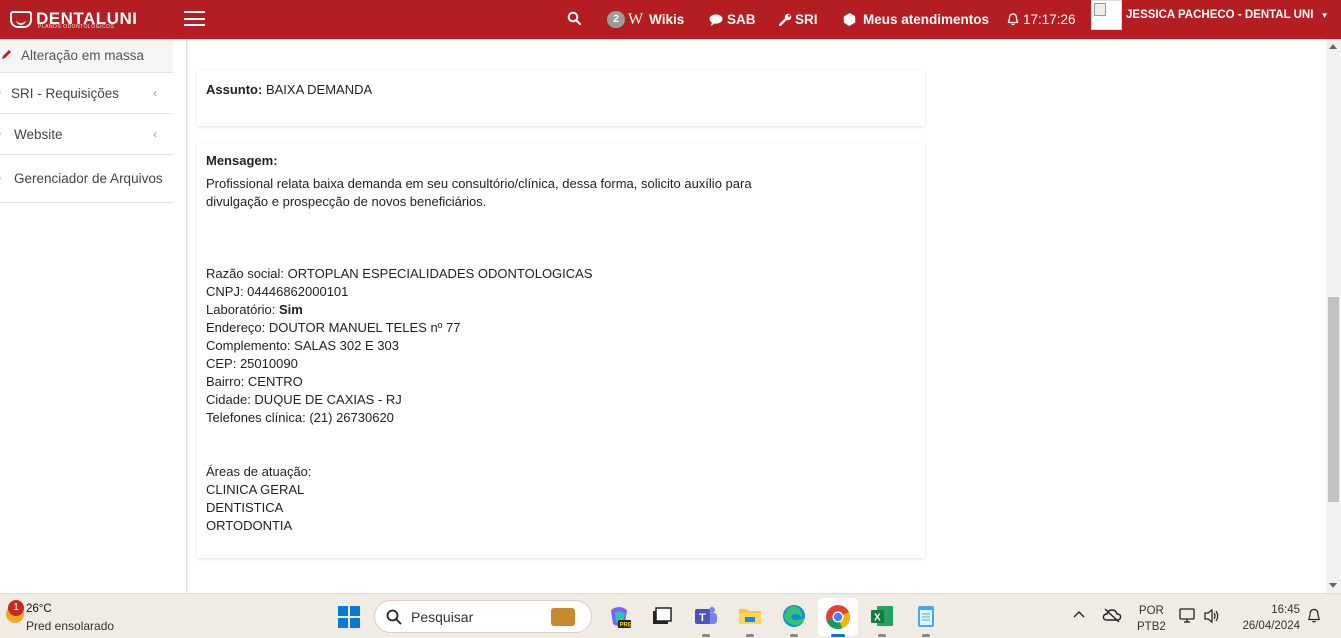 The height and width of the screenshot is (638, 1341). Describe the element at coordinates (242, 309) in the screenshot. I see `laboratorio-label: Laboratório:` at that location.